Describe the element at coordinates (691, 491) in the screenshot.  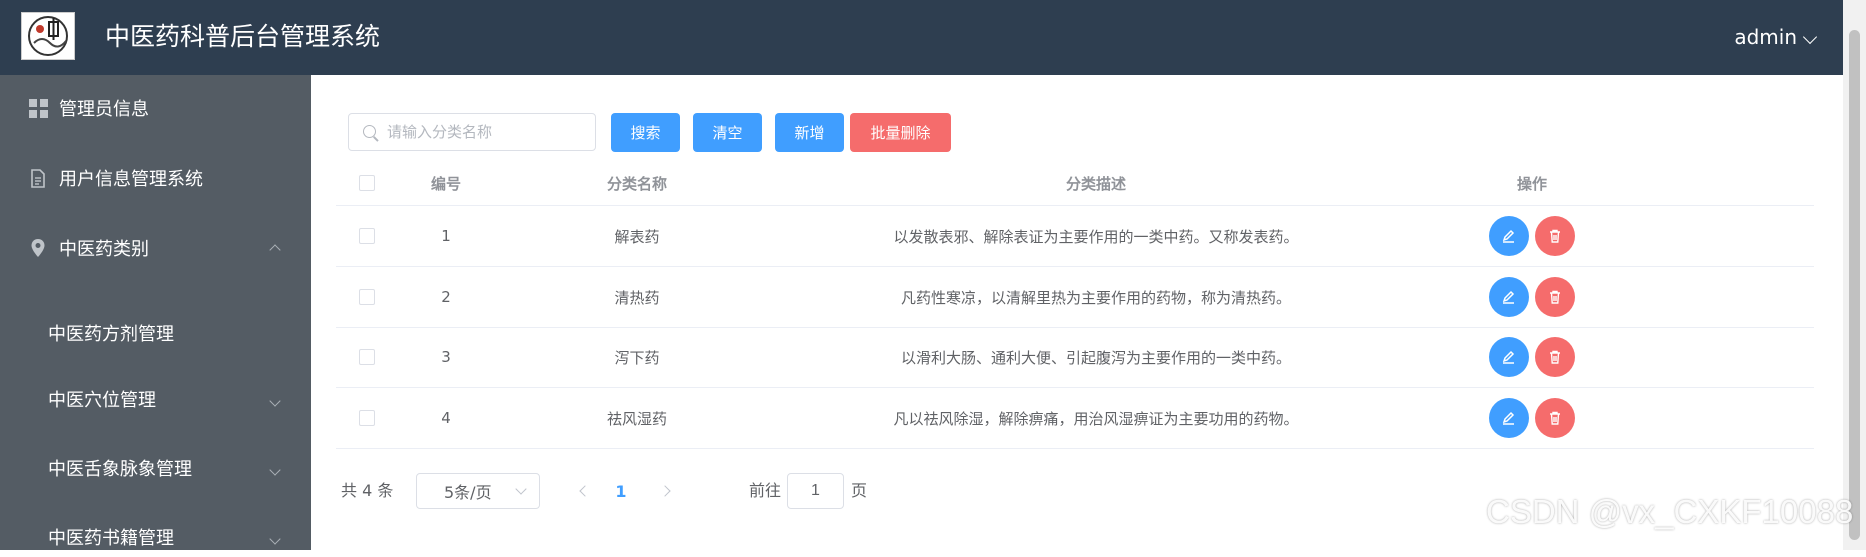
I see `pagination: 共 4 条 5条/页 1 前往 页` at that location.